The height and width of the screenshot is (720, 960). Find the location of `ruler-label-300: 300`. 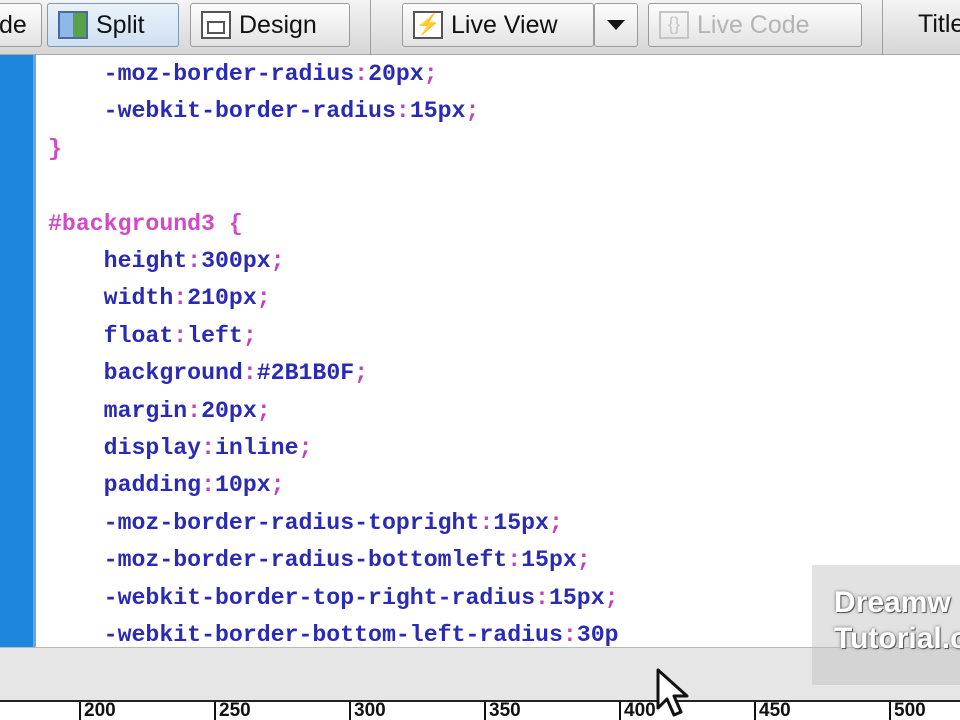

ruler-label-300: 300 is located at coordinates (370, 710).